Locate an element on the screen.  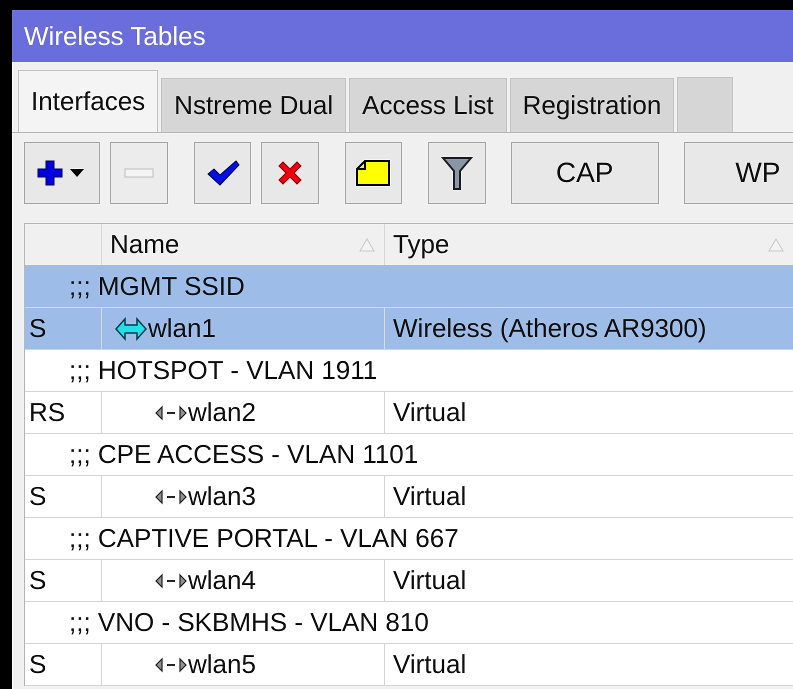
table-cell: wlan5 is located at coordinates (222, 664).